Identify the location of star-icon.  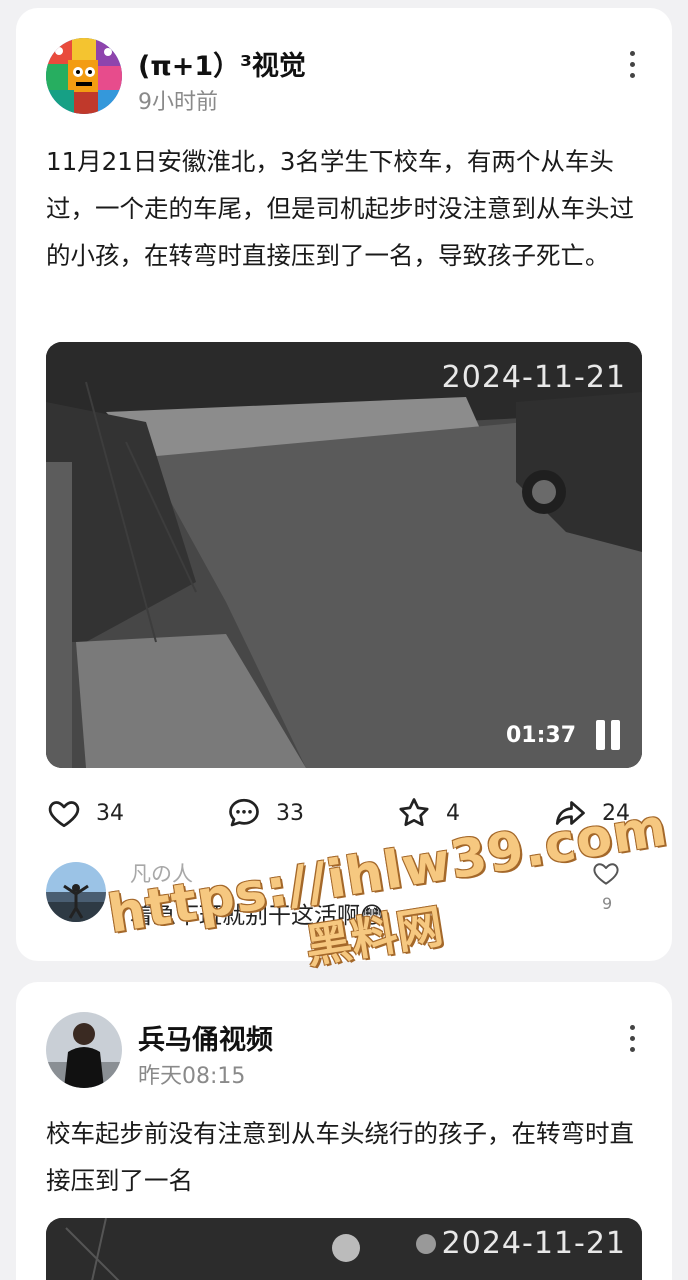
(414, 812).